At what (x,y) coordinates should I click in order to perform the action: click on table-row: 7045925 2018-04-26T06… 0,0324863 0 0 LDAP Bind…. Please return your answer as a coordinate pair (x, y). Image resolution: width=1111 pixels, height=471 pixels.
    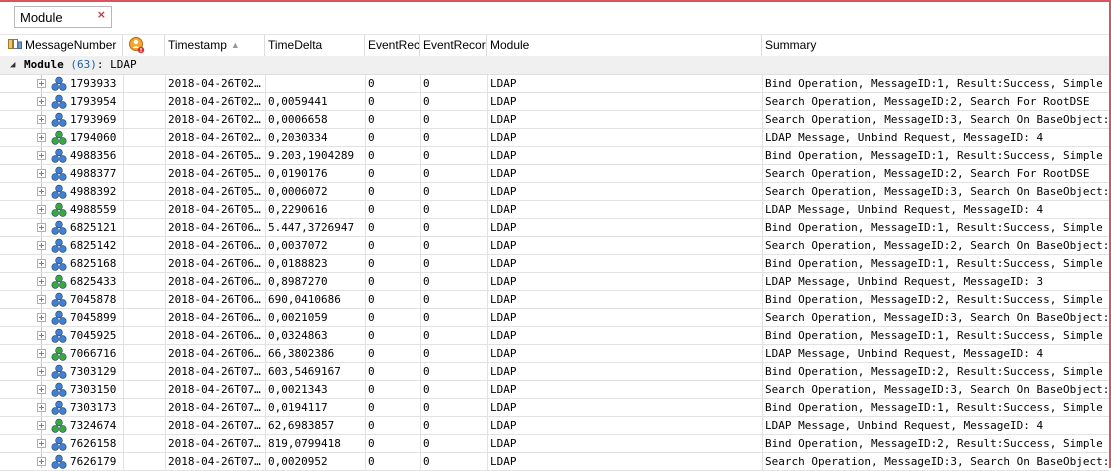
    Looking at the image, I should click on (554, 336).